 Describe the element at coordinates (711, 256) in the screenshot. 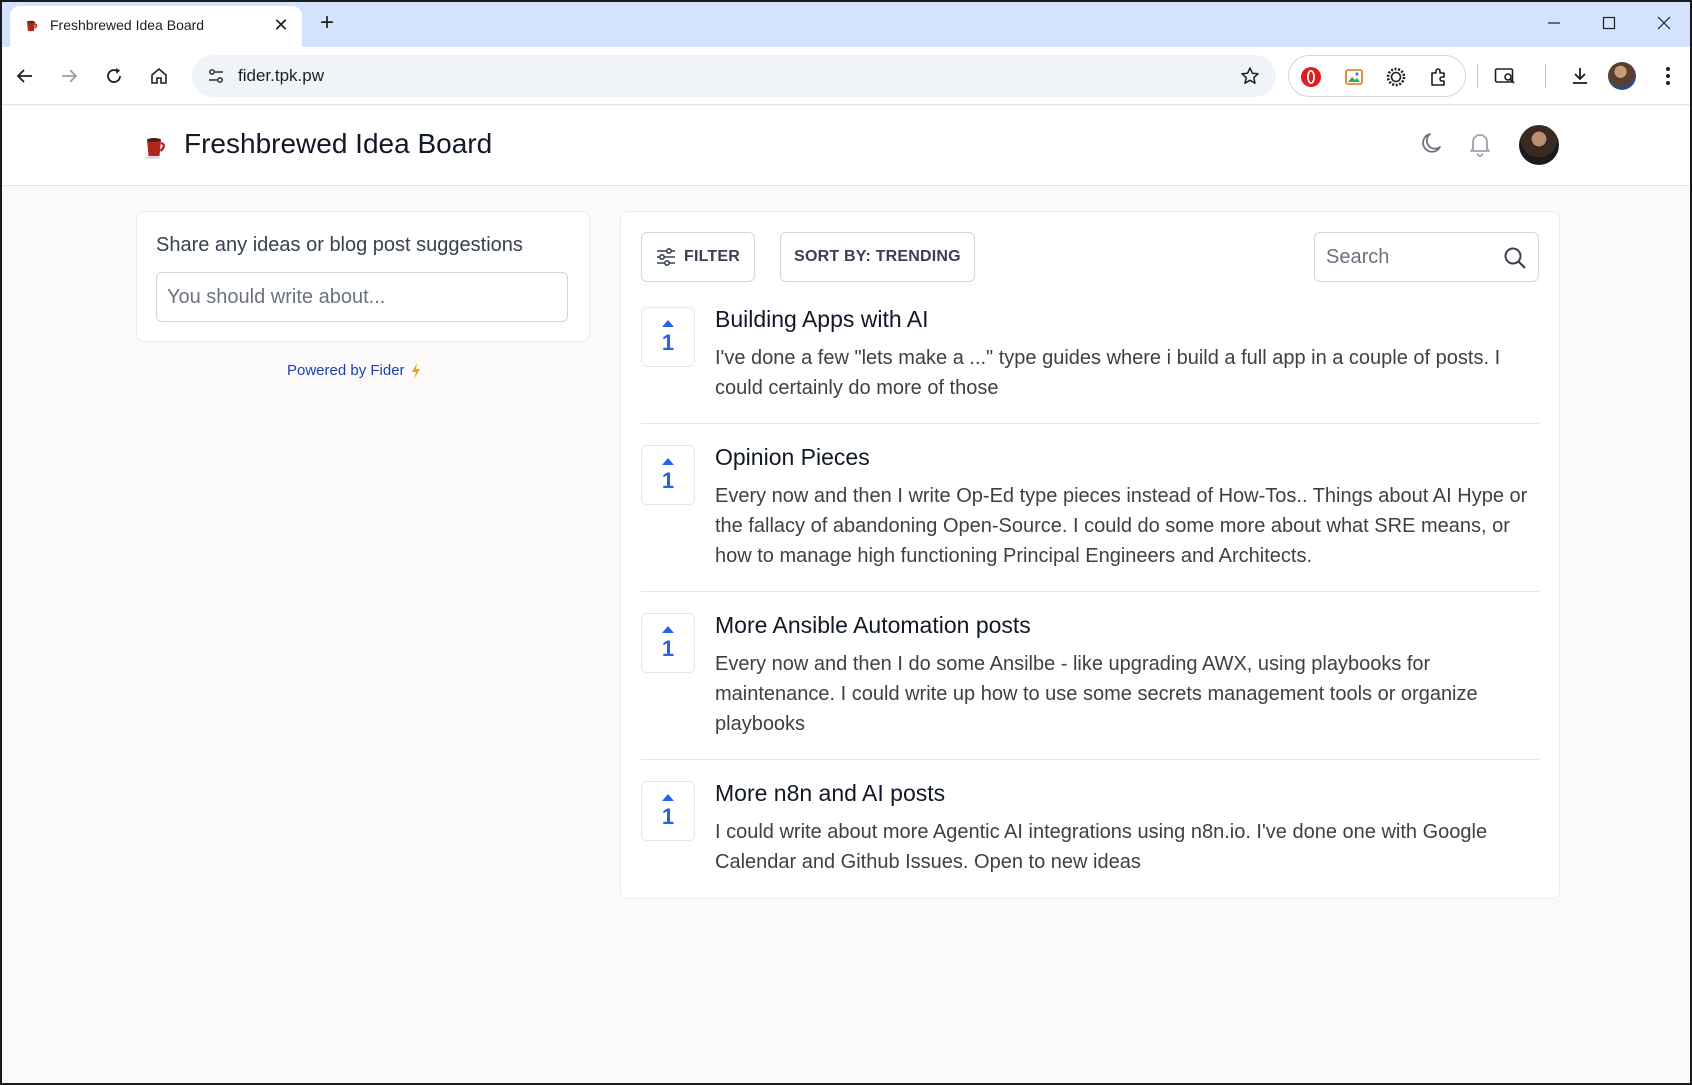

I see `filter-label: FILTER` at that location.